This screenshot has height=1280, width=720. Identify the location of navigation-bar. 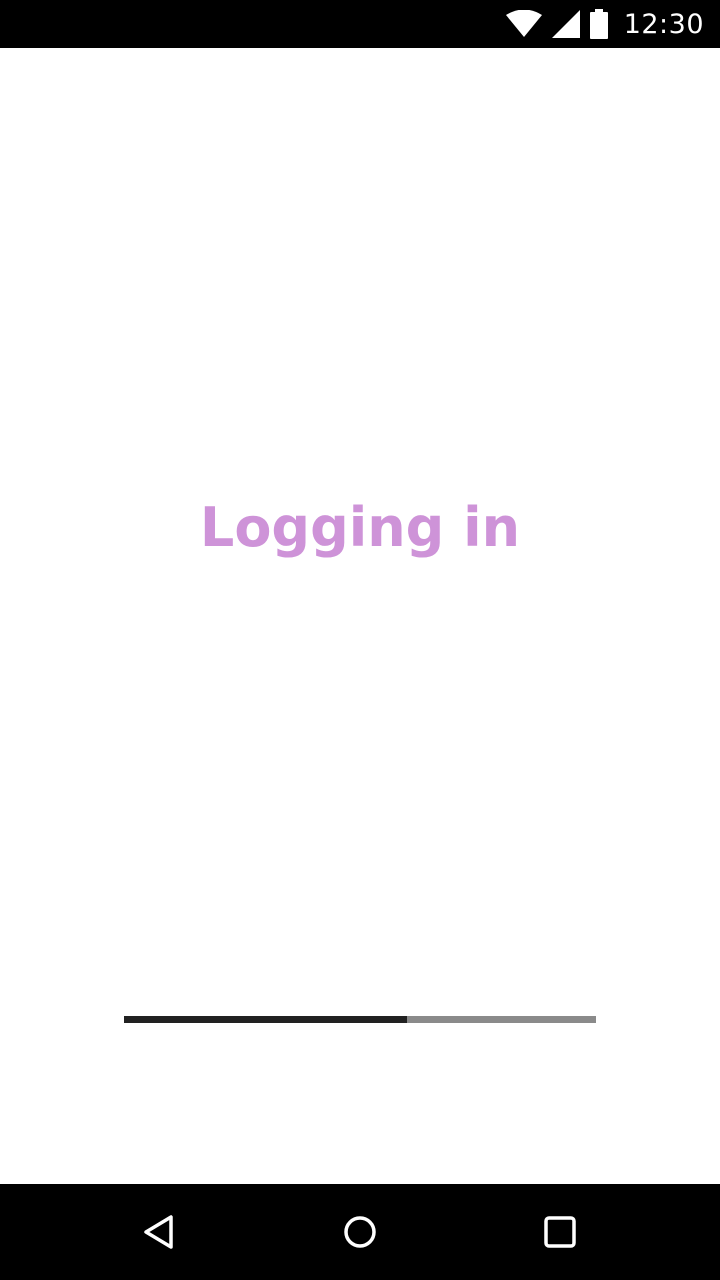
(360, 1232).